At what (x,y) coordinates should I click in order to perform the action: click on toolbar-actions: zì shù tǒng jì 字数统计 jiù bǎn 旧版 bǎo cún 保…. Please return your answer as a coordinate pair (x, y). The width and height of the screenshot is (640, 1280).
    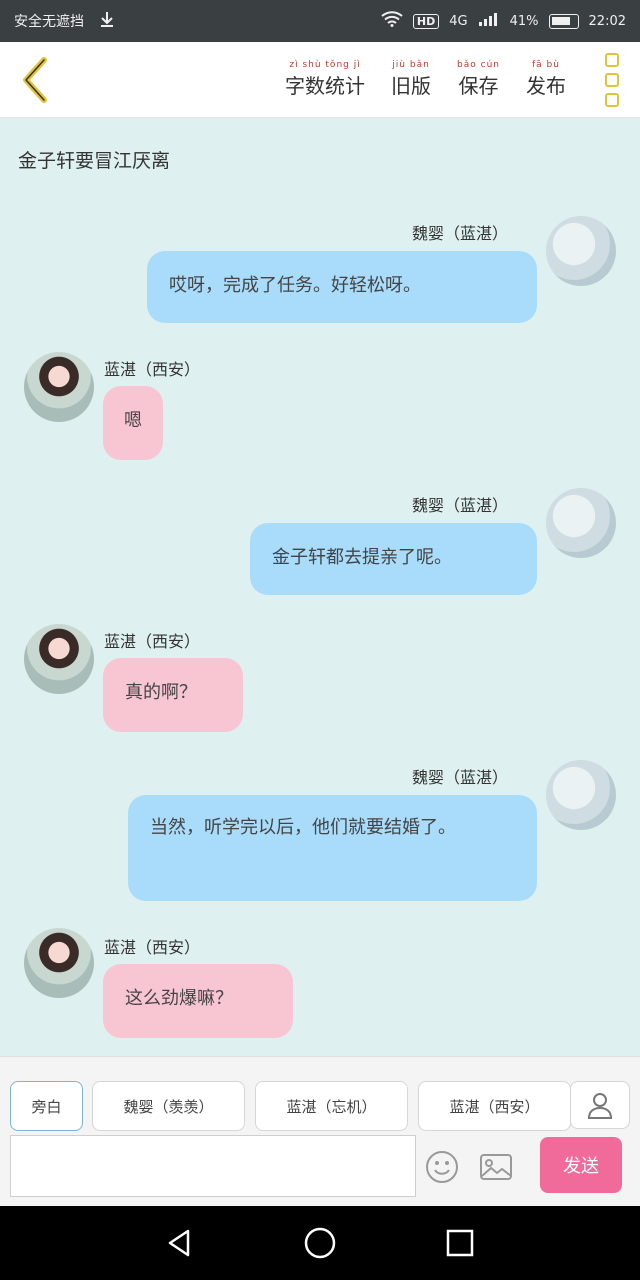
    Looking at the image, I should click on (425, 79).